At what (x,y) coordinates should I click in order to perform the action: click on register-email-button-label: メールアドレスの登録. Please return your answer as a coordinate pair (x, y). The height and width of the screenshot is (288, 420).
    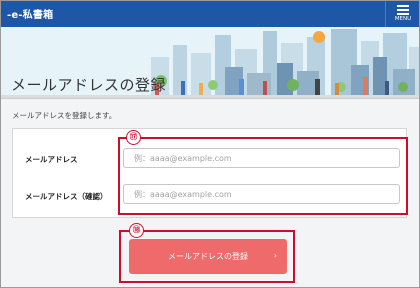
    Looking at the image, I should click on (208, 256).